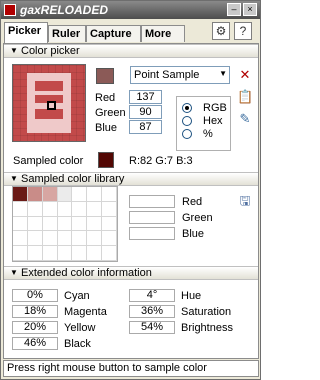 The width and height of the screenshot is (320, 380). I want to click on percent-radio-label: %, so click(208, 134).